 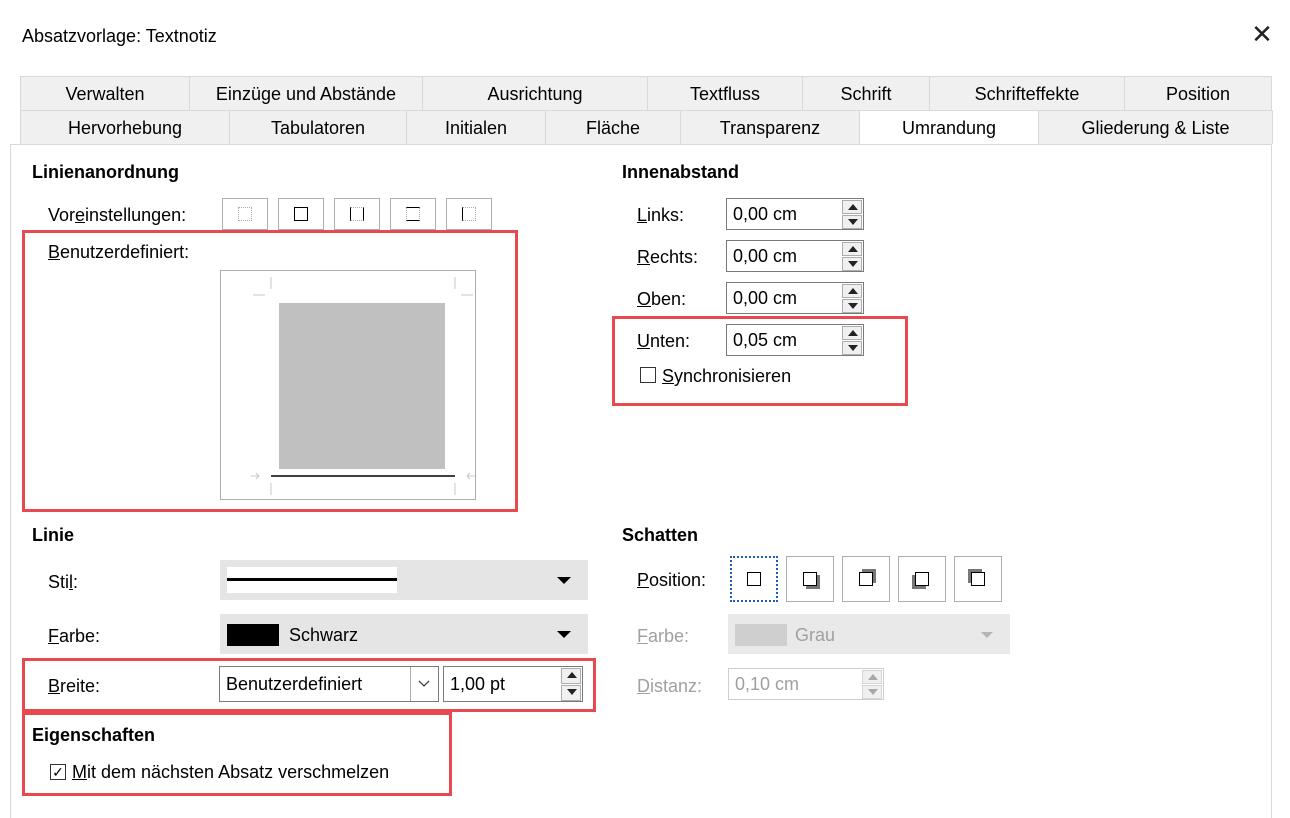 What do you see at coordinates (53, 535) in the screenshot?
I see `linie-heading: Linie` at bounding box center [53, 535].